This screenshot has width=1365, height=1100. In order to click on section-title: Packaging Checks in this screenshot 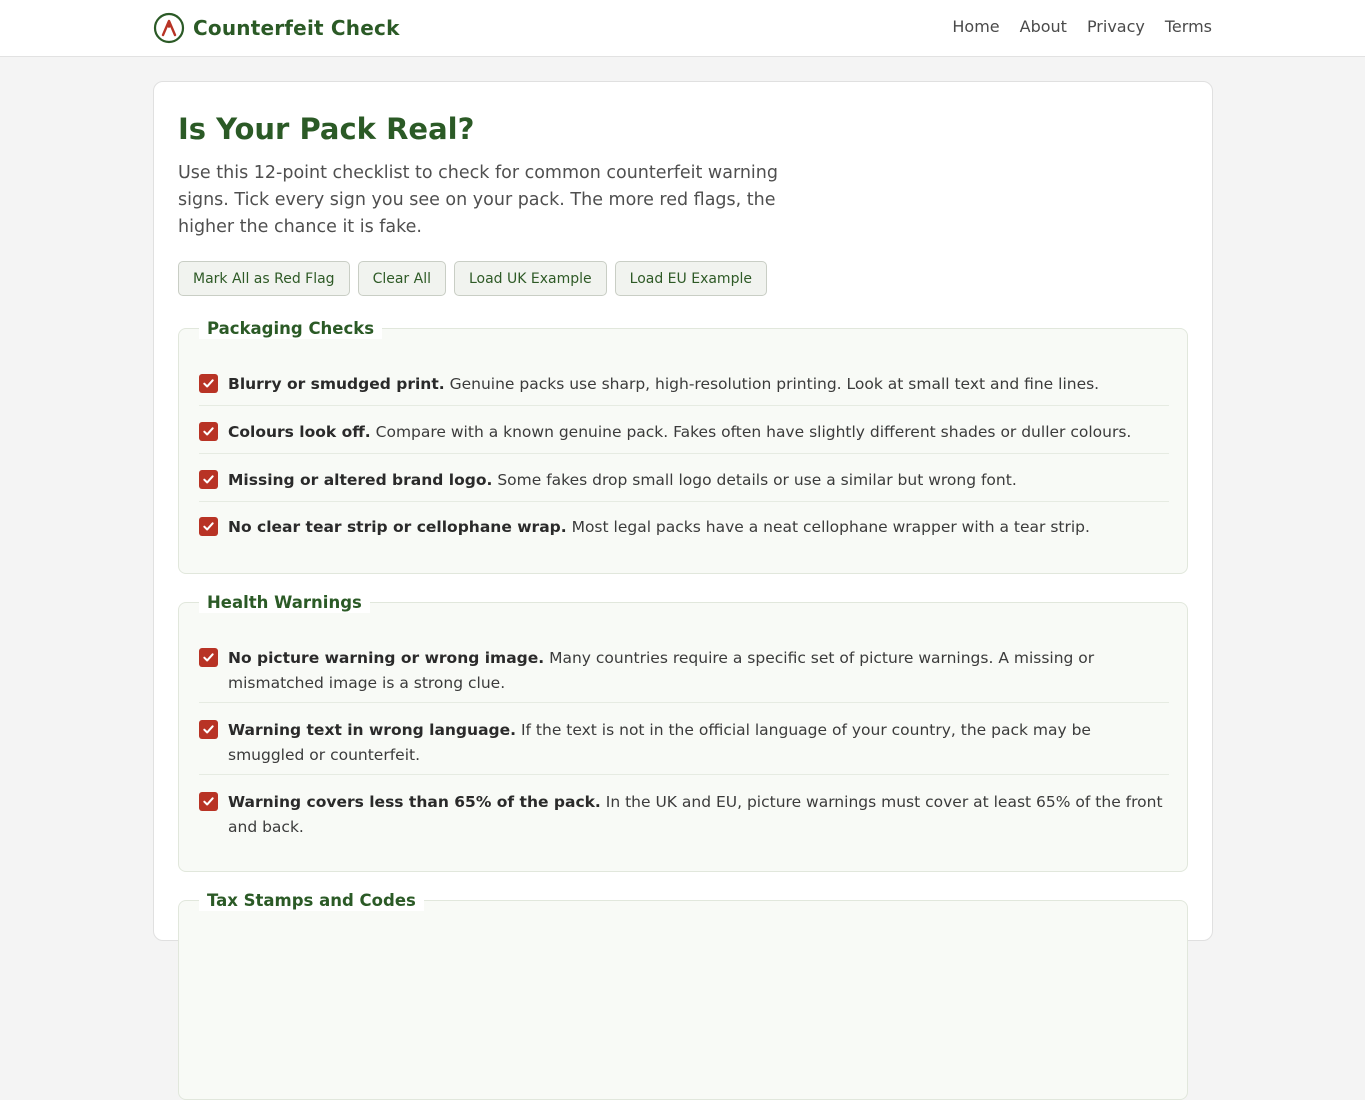, I will do `click(291, 329)`.